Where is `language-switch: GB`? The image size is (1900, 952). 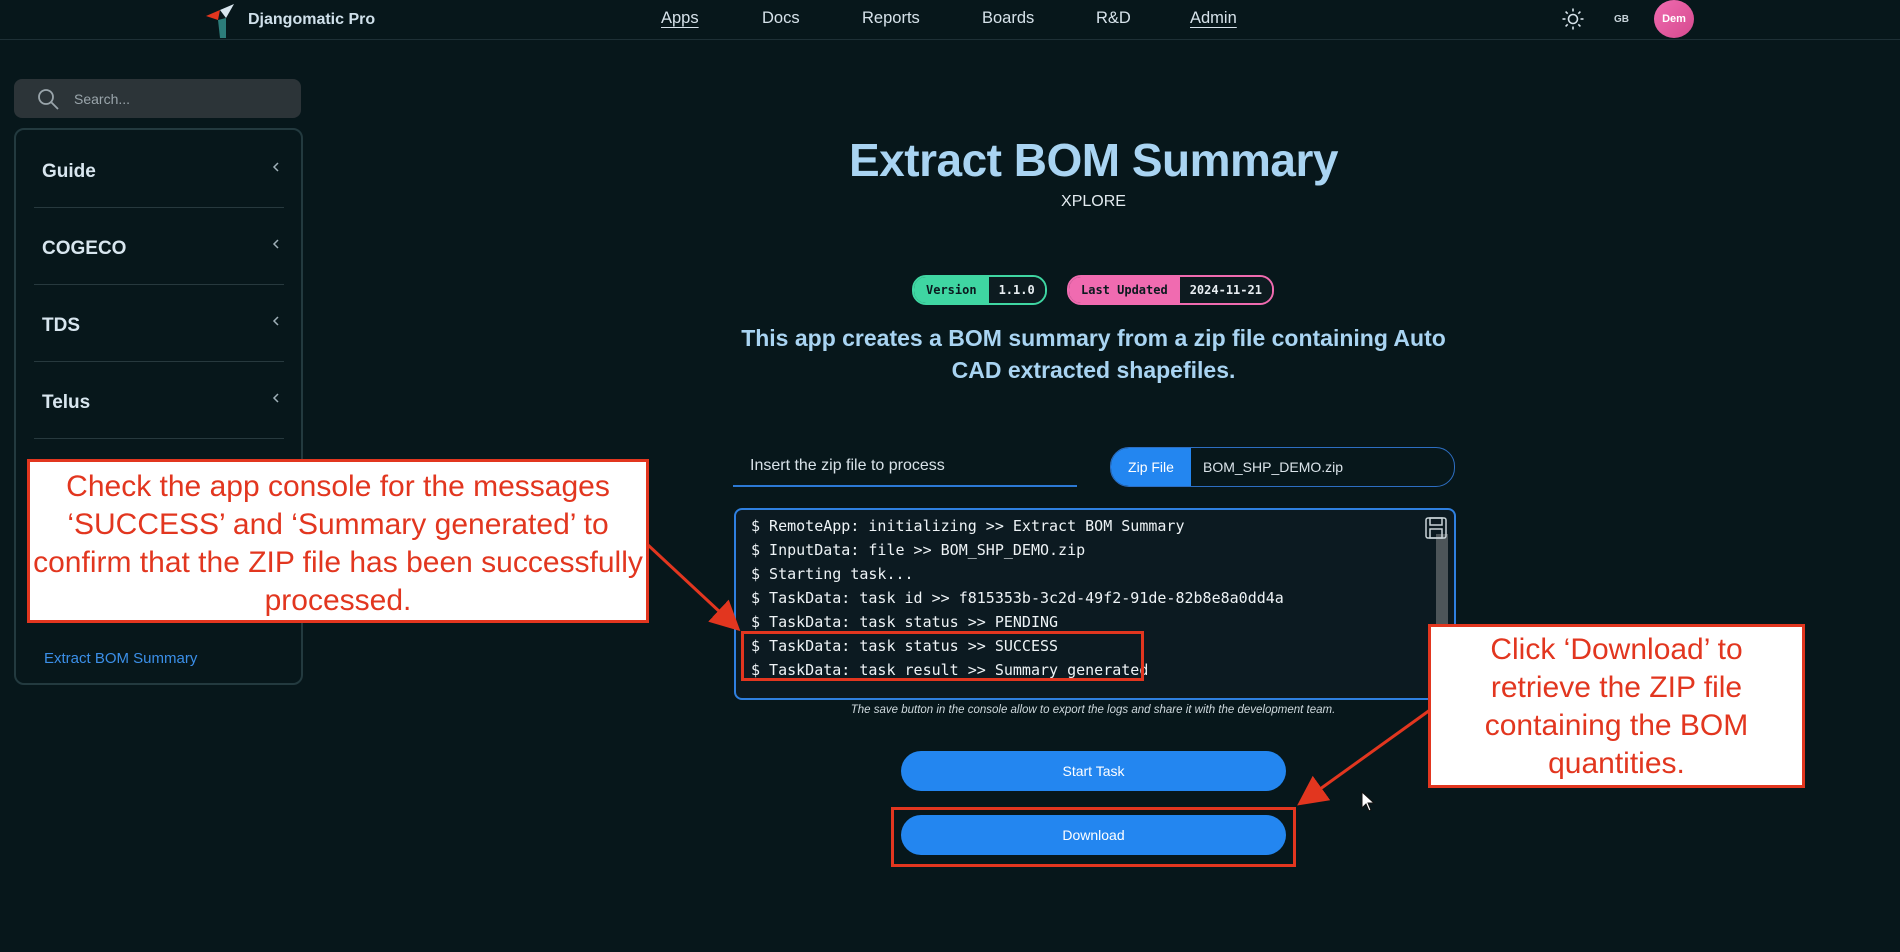 language-switch: GB is located at coordinates (1621, 19).